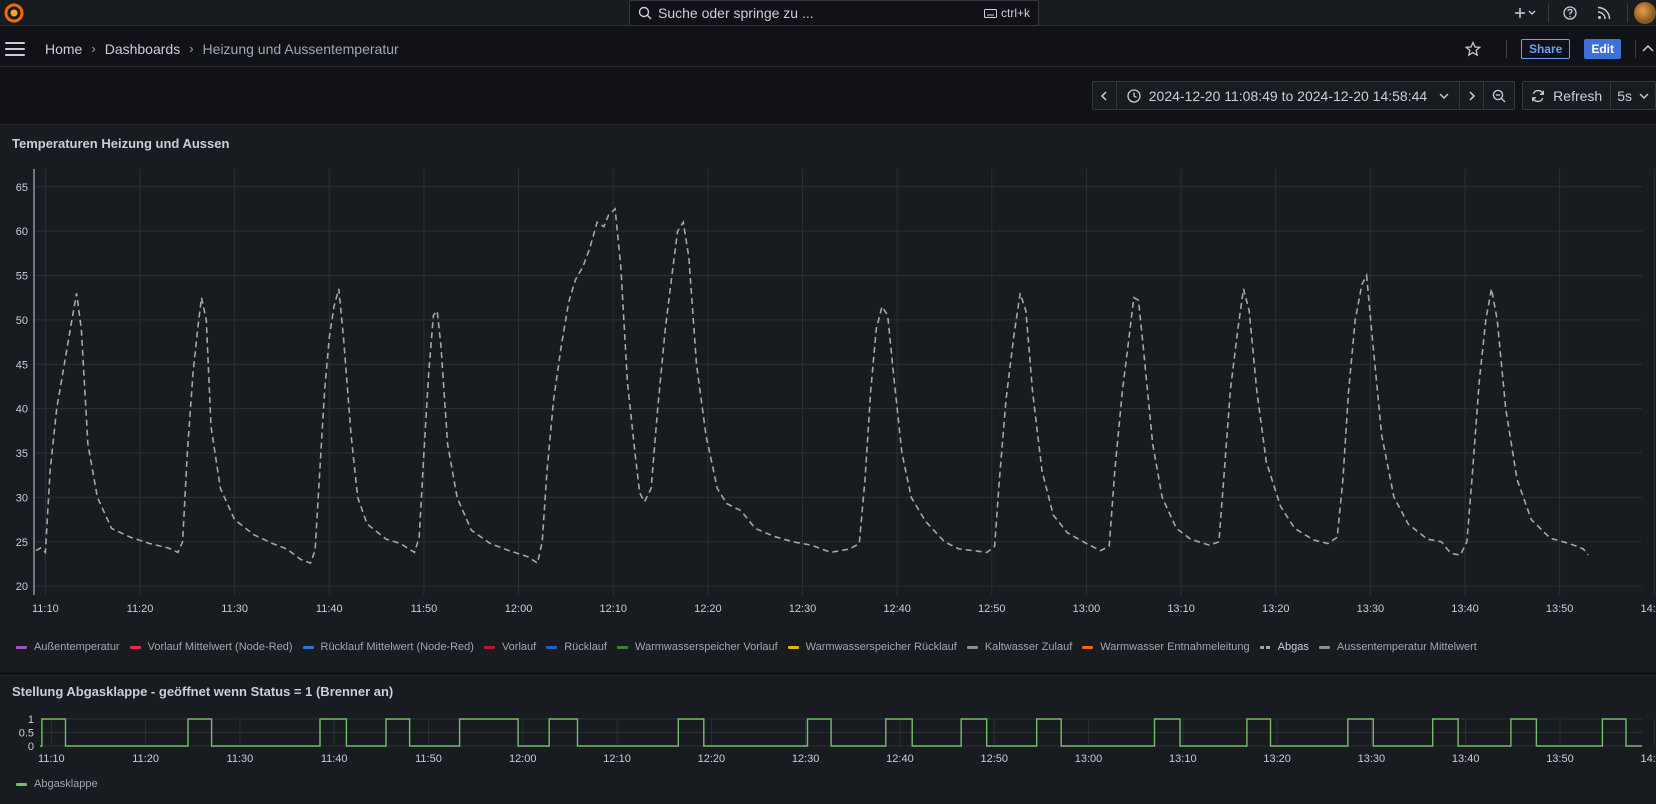 Image resolution: width=1656 pixels, height=804 pixels. I want to click on top-right-tools, so click(1582, 13).